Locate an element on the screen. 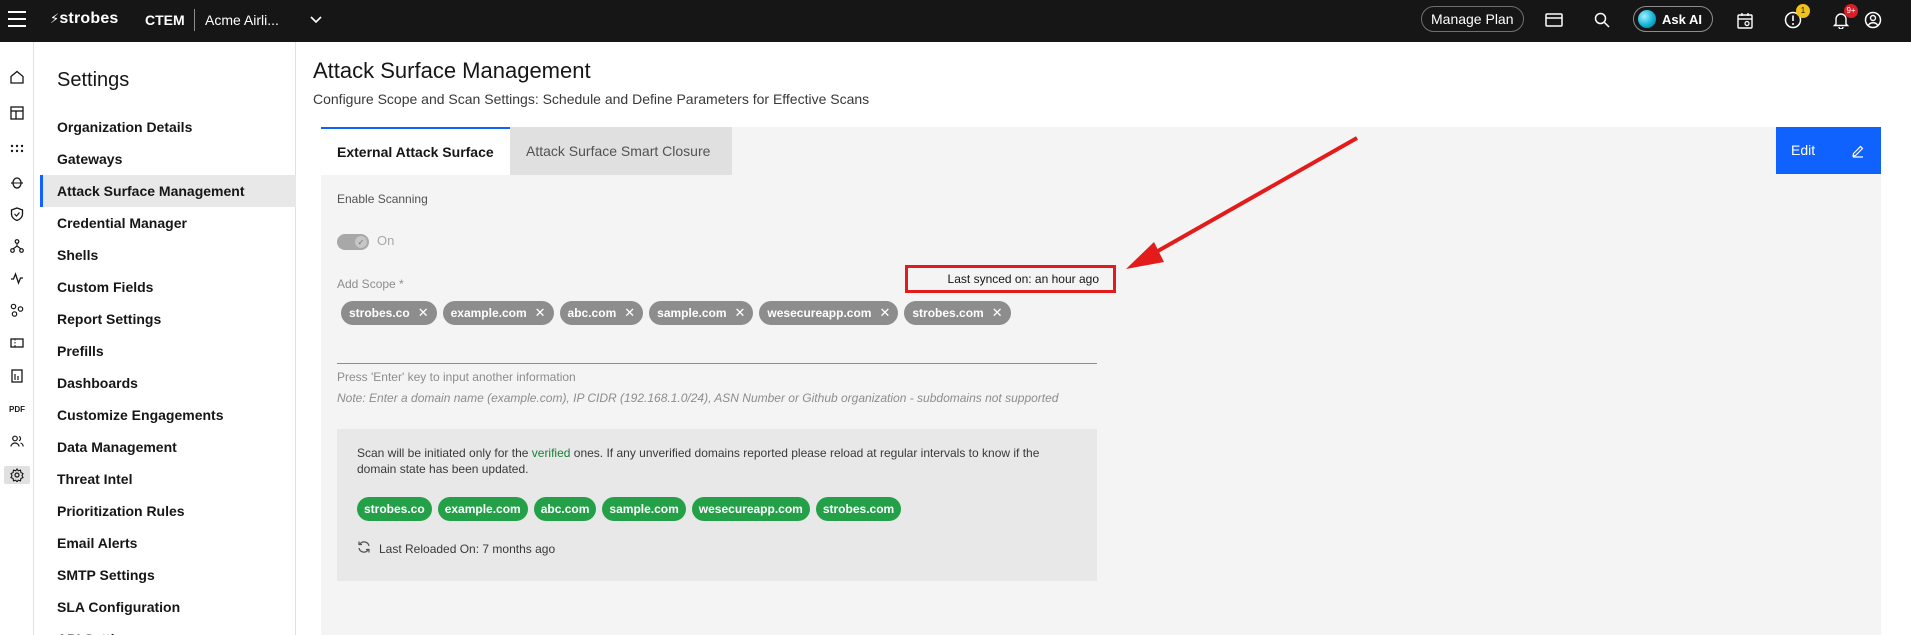  sidebar-item-credential-manager: Credential Manager is located at coordinates (168, 223).